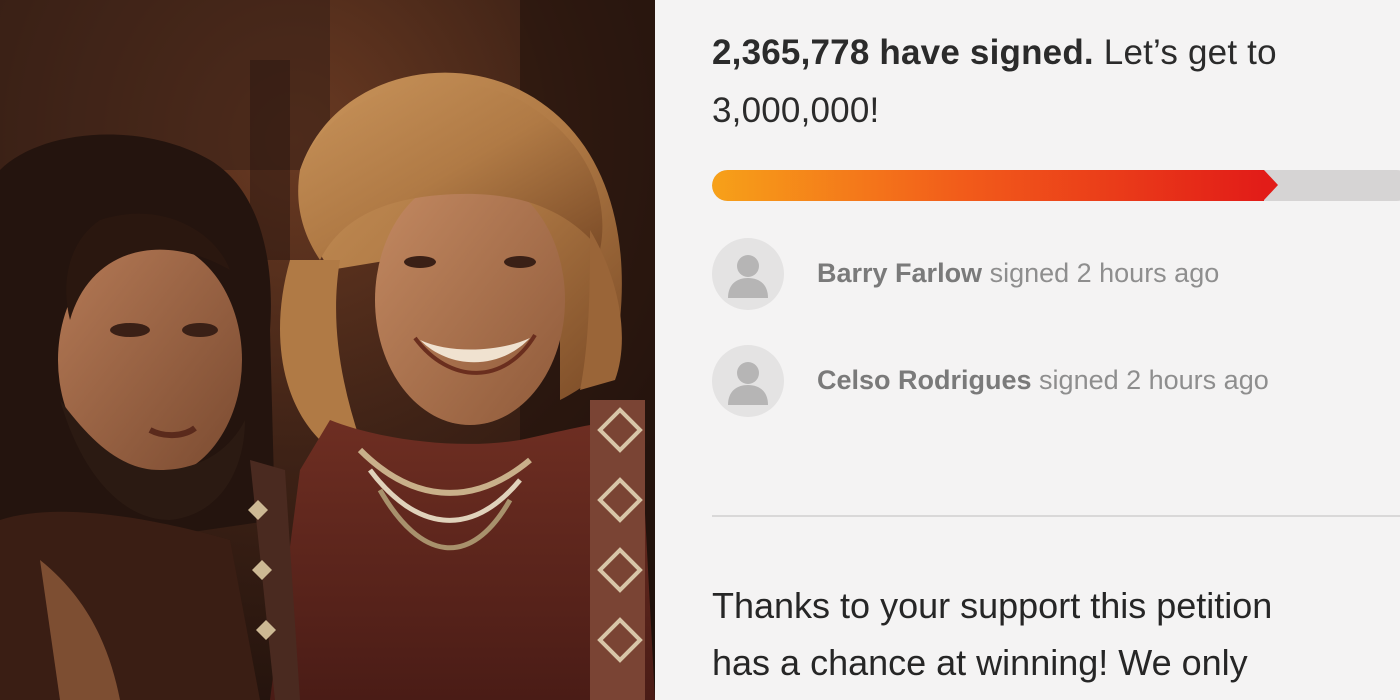 This screenshot has width=1400, height=700. I want to click on signature-progress-bar, so click(1056, 185).